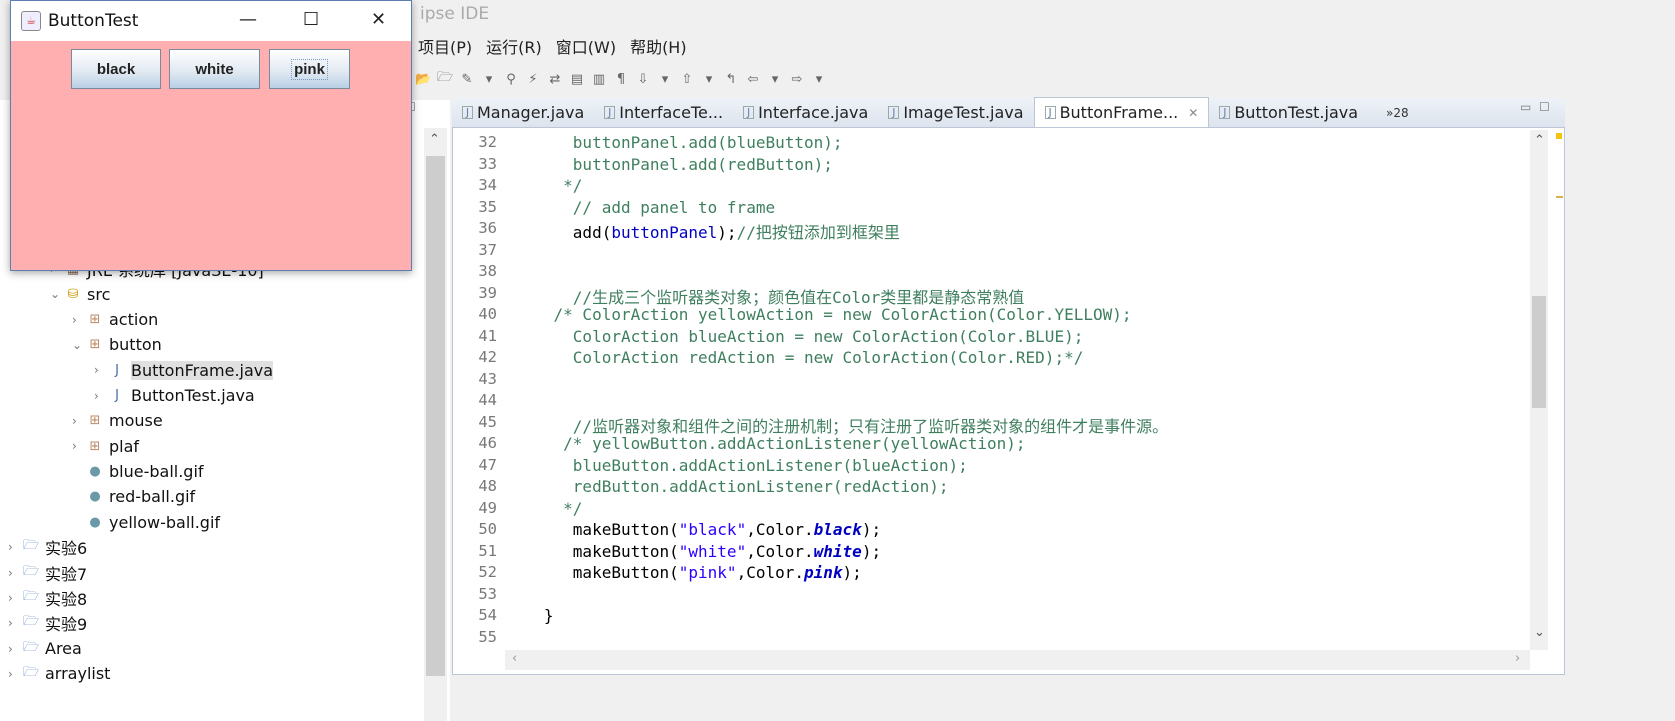  What do you see at coordinates (555, 79) in the screenshot?
I see `link-icon: ⇄` at bounding box center [555, 79].